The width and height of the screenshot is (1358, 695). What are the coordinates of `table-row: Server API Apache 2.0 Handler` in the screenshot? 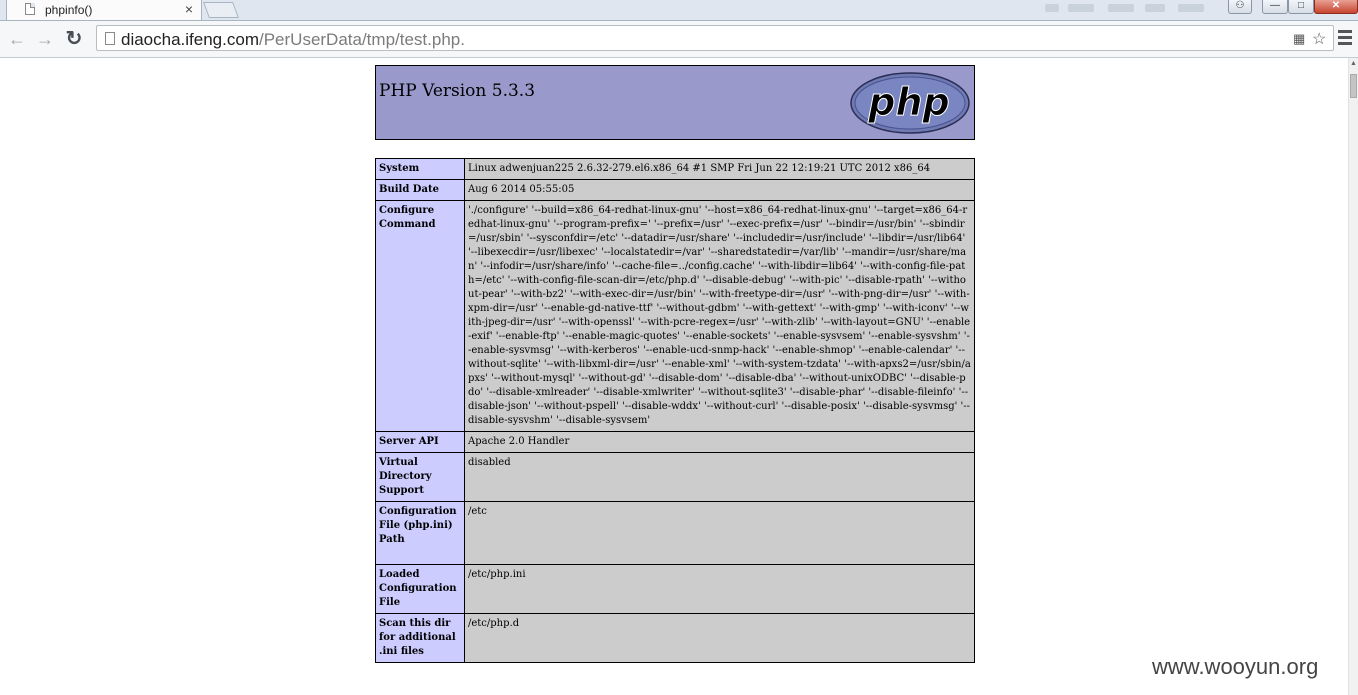 It's located at (675, 442).